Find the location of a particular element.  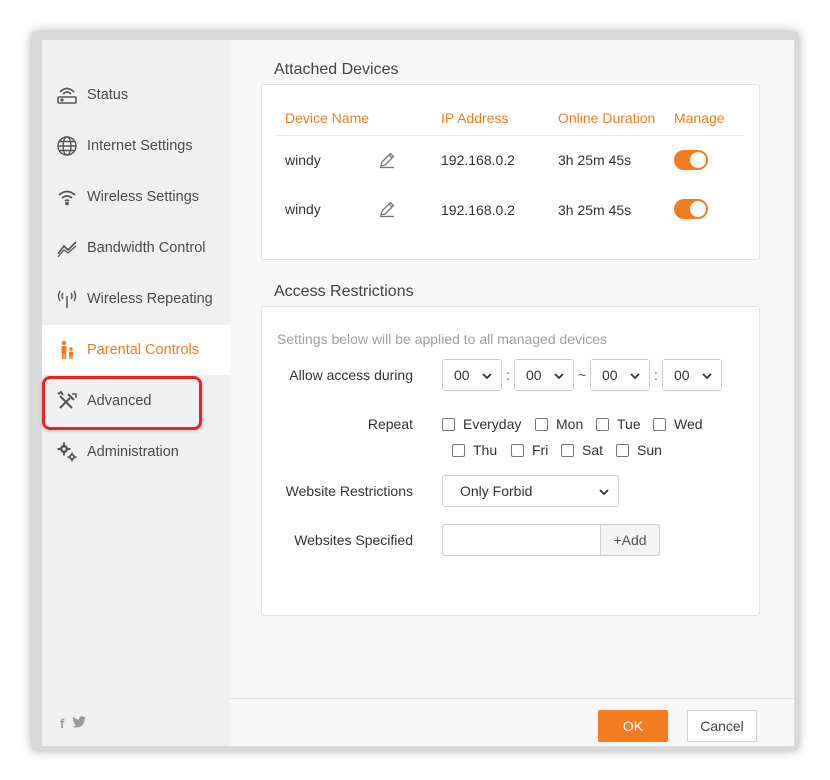

sidebar-item-wireless-settings: Wireless Settings is located at coordinates (136, 197).